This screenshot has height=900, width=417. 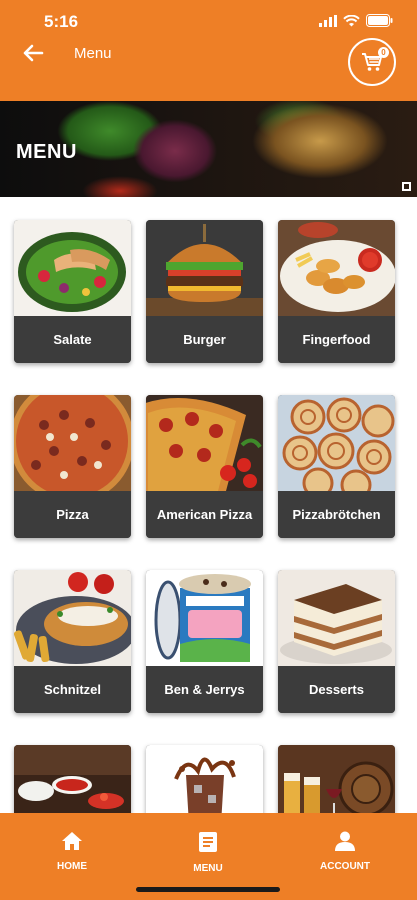 I want to click on category-card-desserts: Desserts, so click(x=336, y=641).